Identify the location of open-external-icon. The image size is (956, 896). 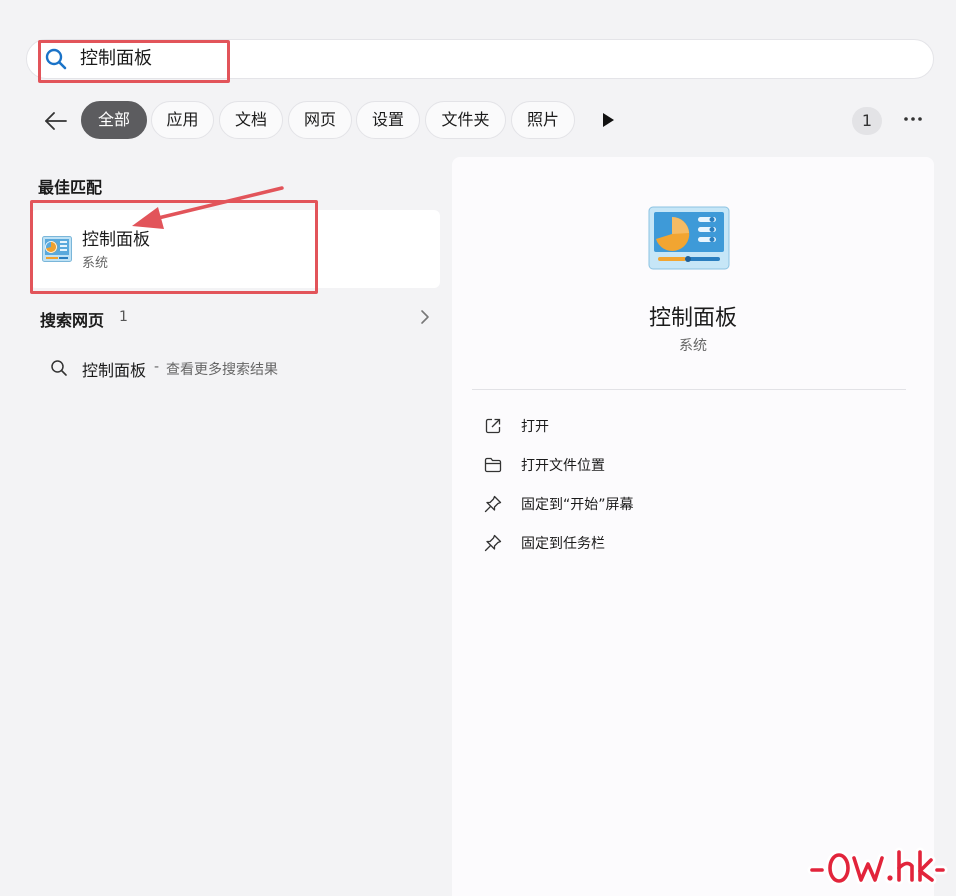
(493, 426).